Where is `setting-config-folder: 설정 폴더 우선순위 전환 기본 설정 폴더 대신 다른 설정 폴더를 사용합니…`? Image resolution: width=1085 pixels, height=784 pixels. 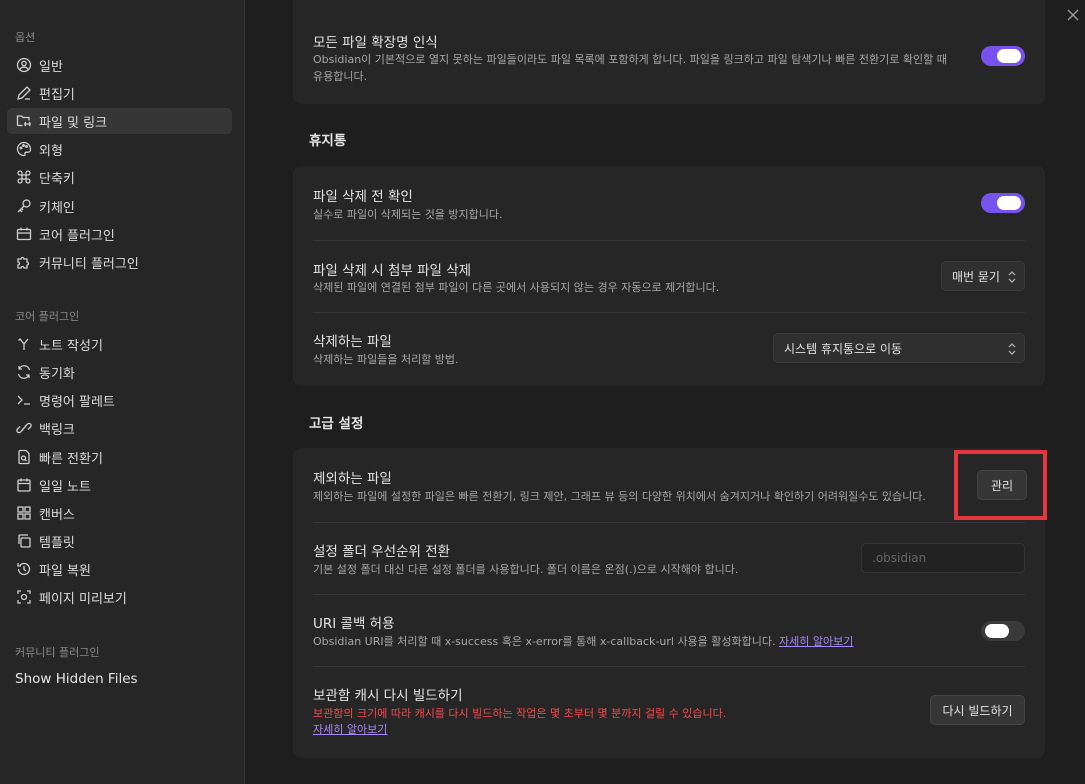 setting-config-folder: 설정 폴더 우선순위 전환 기본 설정 폴더 대신 다른 설정 폴더를 사용합니… is located at coordinates (669, 558).